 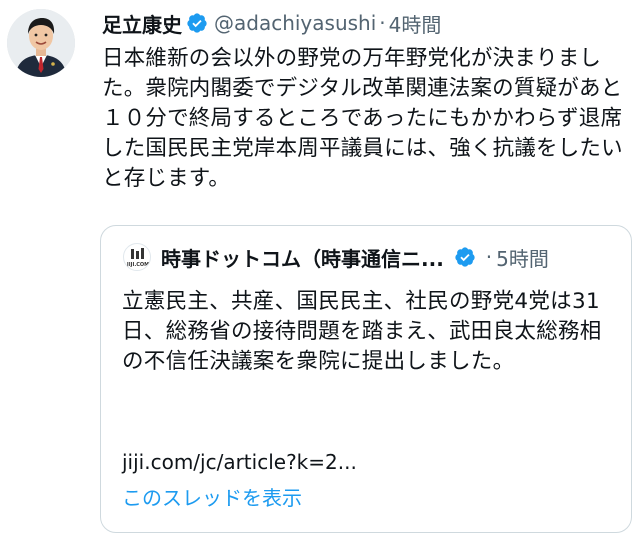 I want to click on verified-badge-icon, so click(x=197, y=23).